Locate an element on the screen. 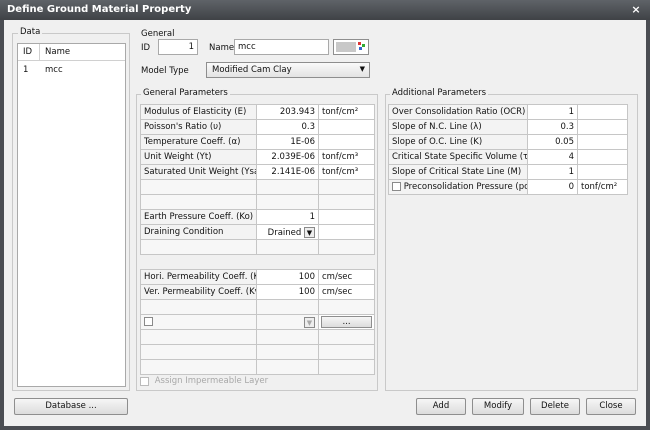 The height and width of the screenshot is (430, 650). param-value: 4 is located at coordinates (552, 157).